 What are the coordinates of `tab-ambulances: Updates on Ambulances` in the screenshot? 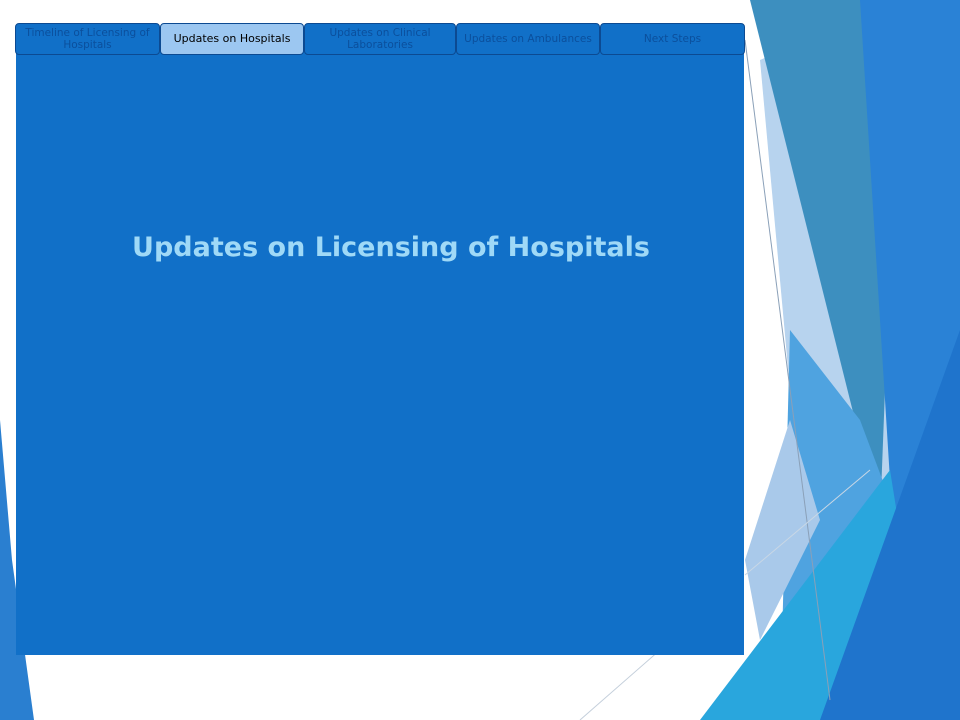 It's located at (528, 39).